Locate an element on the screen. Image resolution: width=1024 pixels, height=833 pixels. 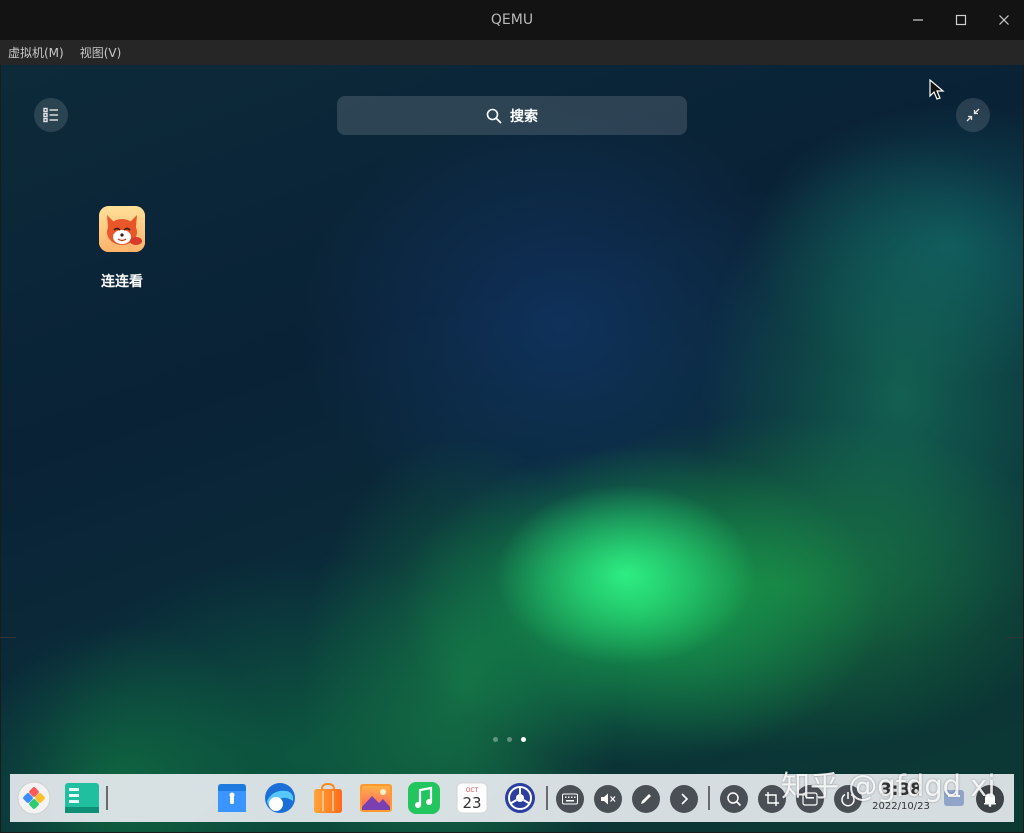
tray-volume is located at coordinates (608, 799).